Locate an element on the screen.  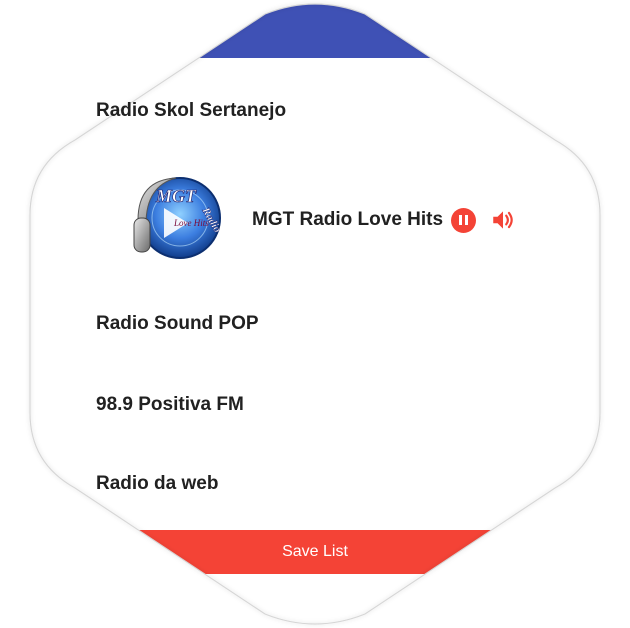
now-playing-row: MGT Love Hits Radio MGT Radio Love Hits is located at coordinates (320, 220).